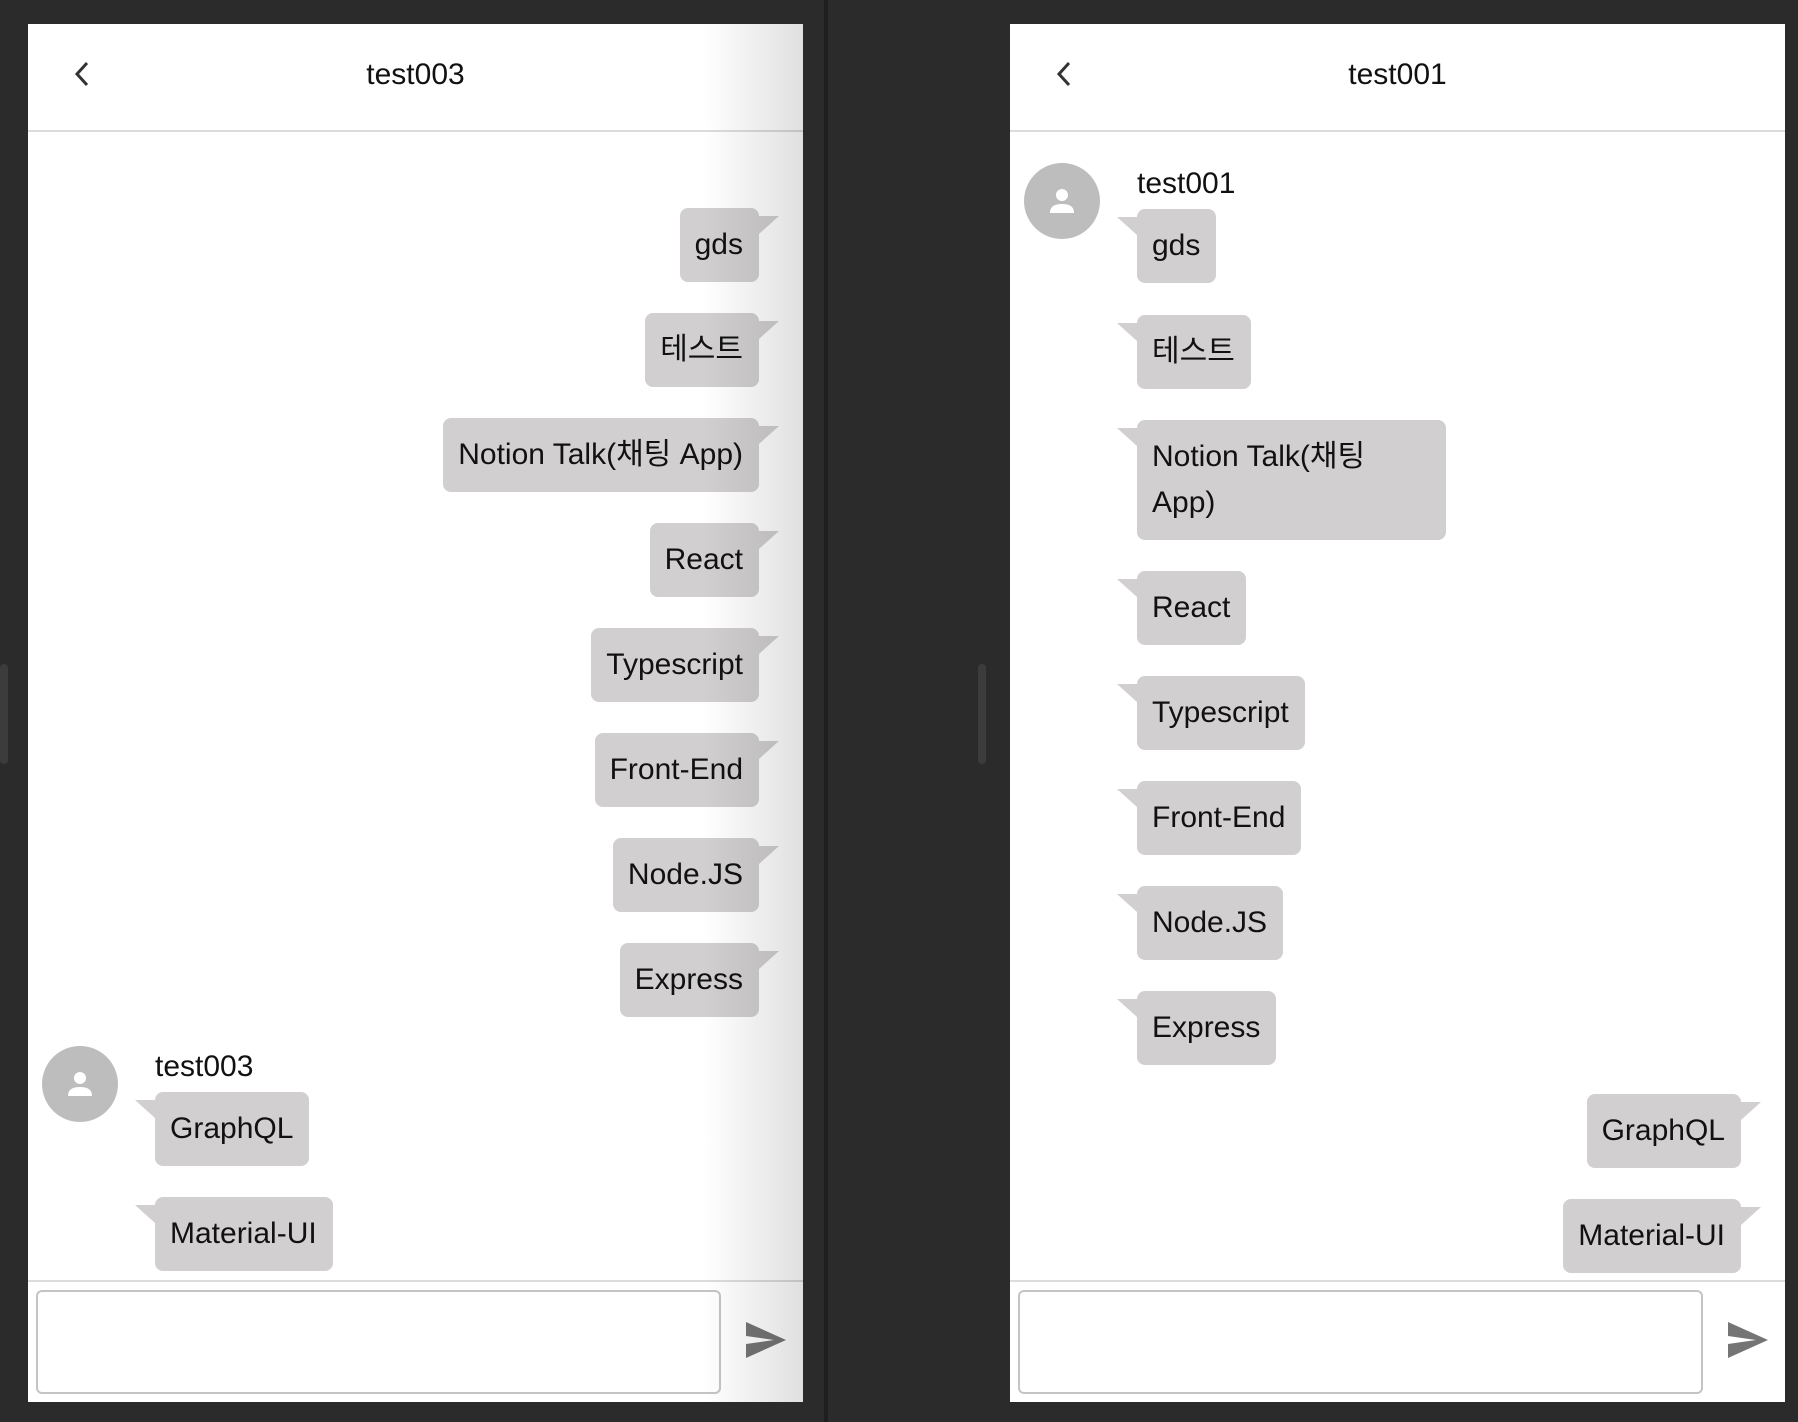  Describe the element at coordinates (982, 714) in the screenshot. I see `resize-grip-center` at that location.